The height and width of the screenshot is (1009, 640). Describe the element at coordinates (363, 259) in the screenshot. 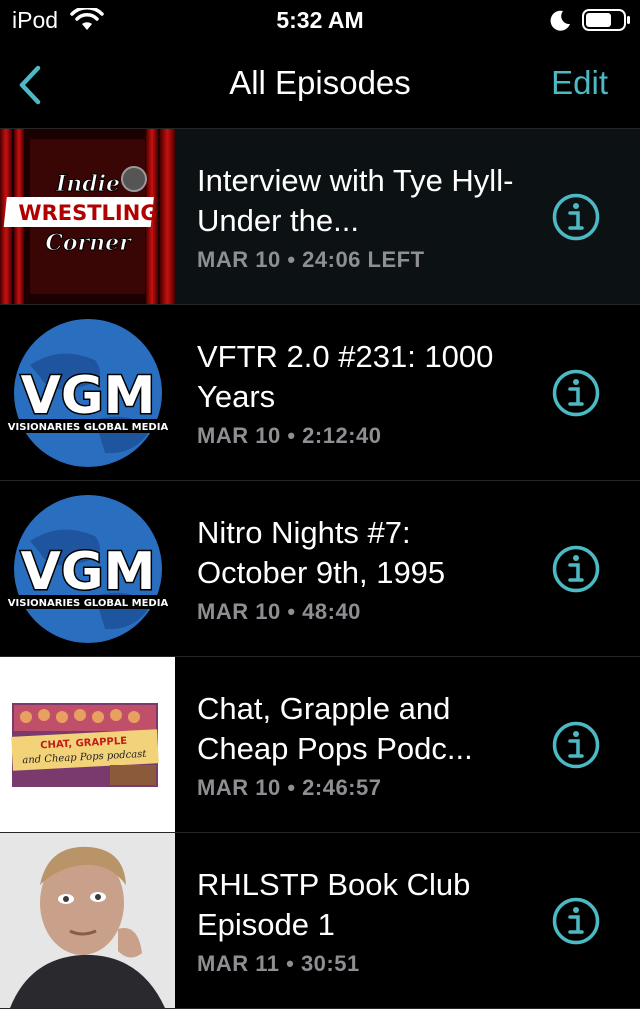

I see `episode-duration: 24:06 LEFT` at that location.